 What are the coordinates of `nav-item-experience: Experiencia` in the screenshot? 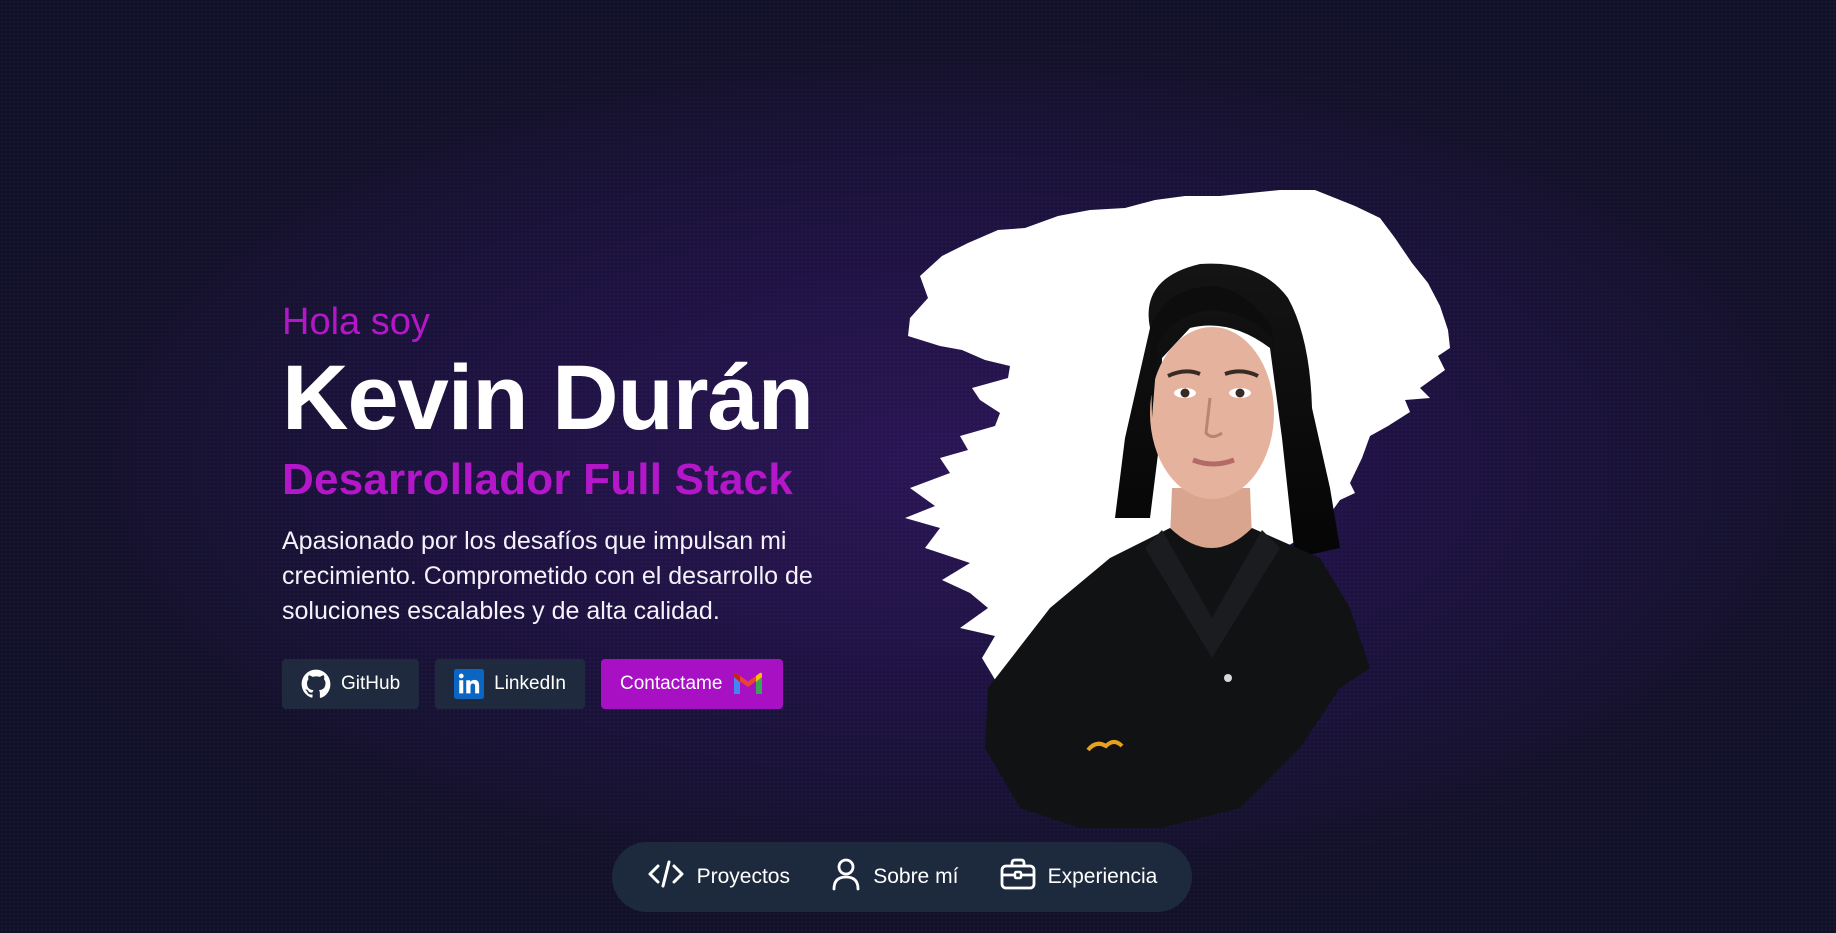 It's located at (1079, 877).